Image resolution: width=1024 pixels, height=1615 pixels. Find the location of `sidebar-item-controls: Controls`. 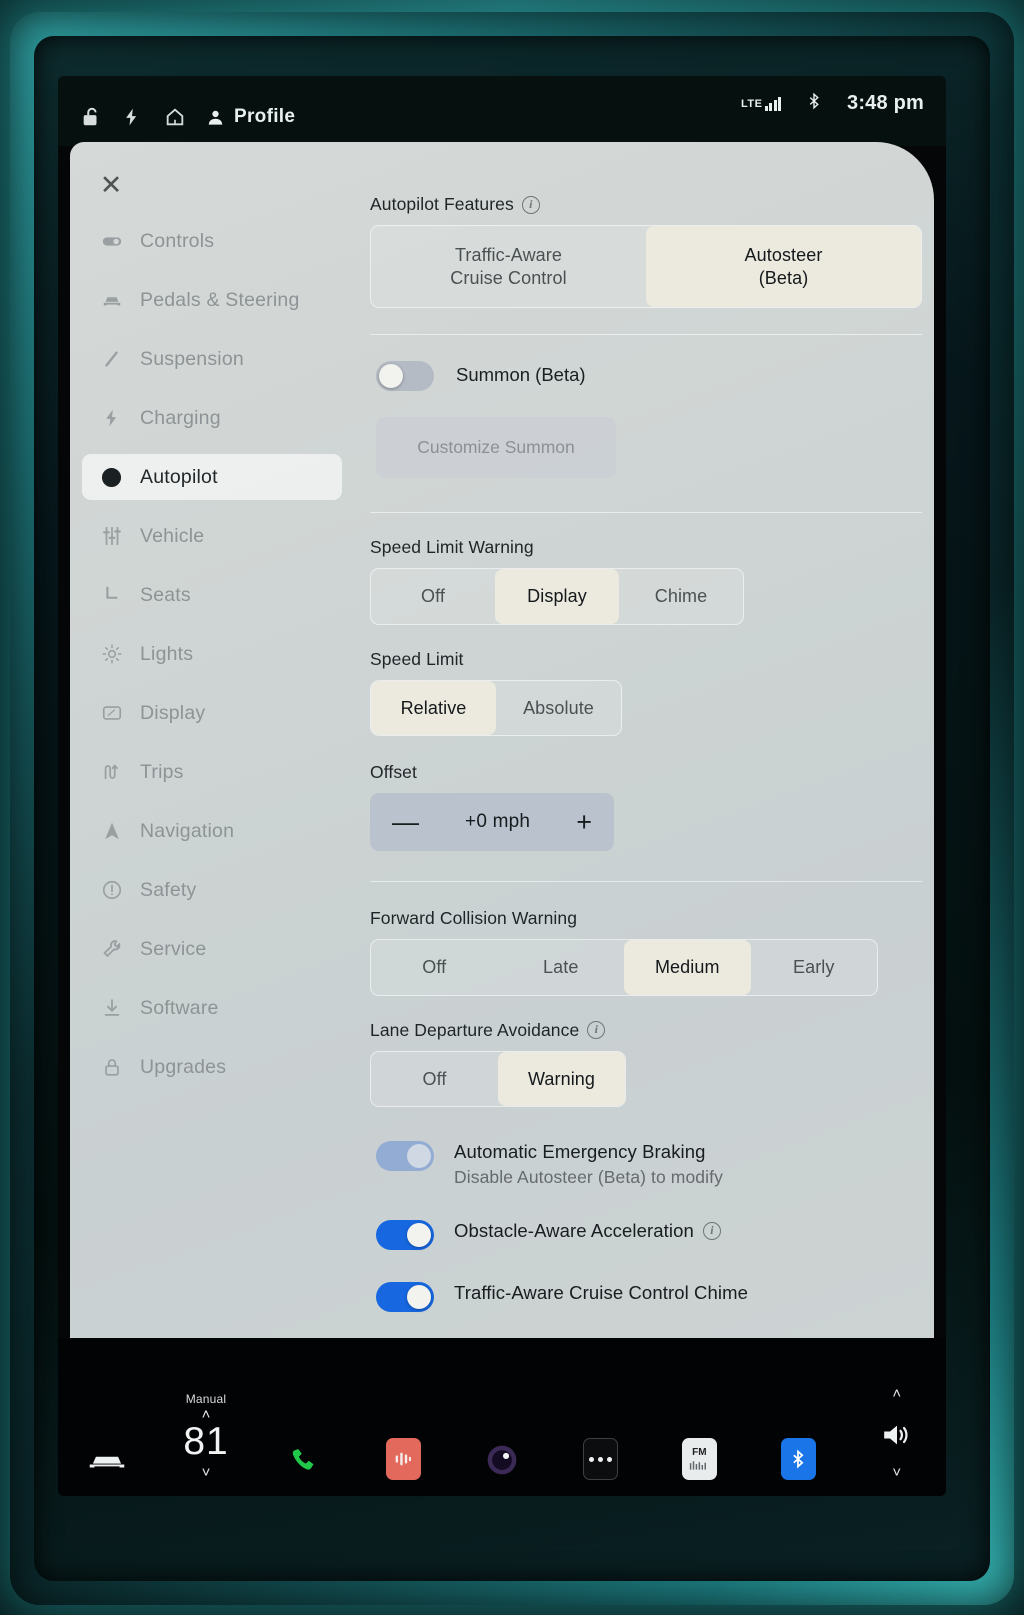

sidebar-item-controls: Controls is located at coordinates (212, 241).